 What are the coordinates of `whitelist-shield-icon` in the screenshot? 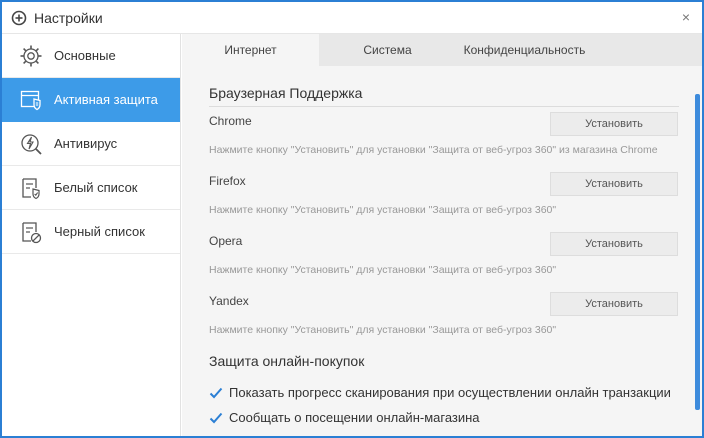 It's located at (31, 188).